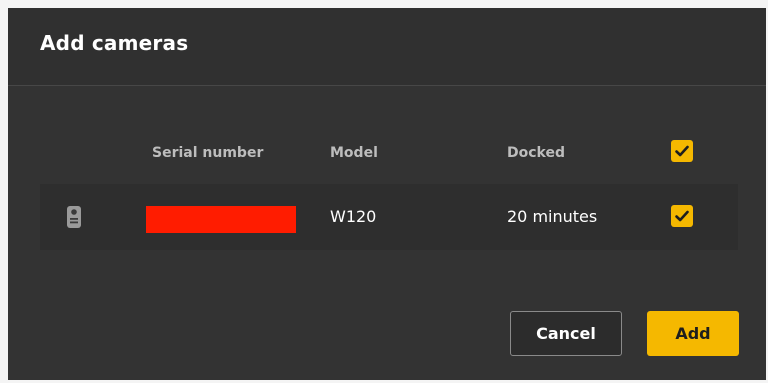 Image resolution: width=768 pixels, height=383 pixels. I want to click on cancel-button: Cancel, so click(566, 333).